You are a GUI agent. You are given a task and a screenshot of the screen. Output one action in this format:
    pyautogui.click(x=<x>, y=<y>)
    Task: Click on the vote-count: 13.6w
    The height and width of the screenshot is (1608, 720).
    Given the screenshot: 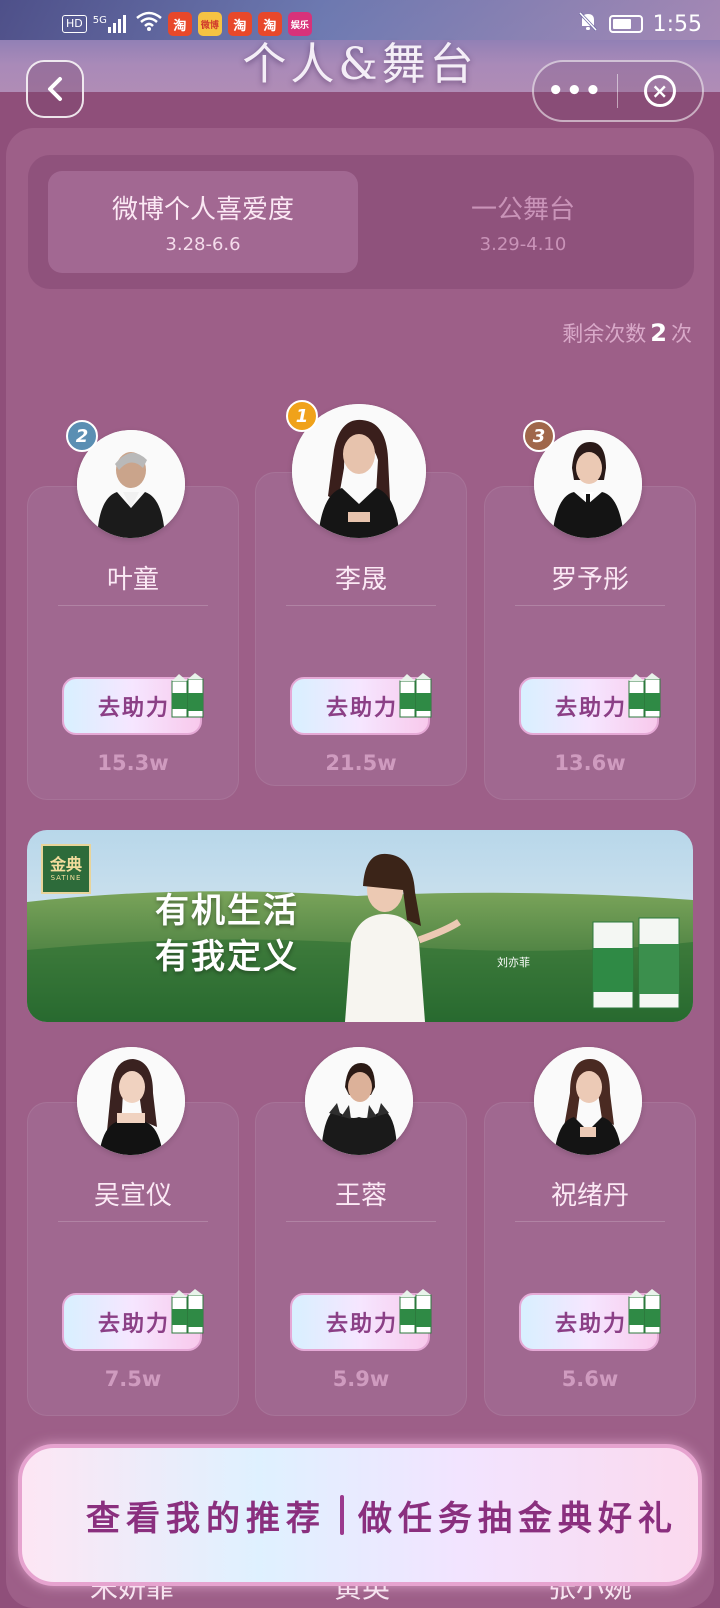 What is the action you would take?
    pyautogui.click(x=590, y=763)
    